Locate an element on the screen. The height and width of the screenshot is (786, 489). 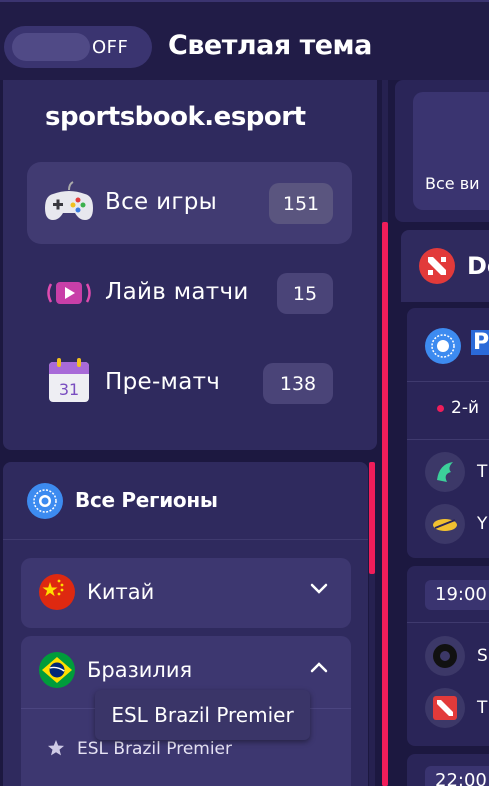
brand-title: sportsbook.esport is located at coordinates (175, 117).